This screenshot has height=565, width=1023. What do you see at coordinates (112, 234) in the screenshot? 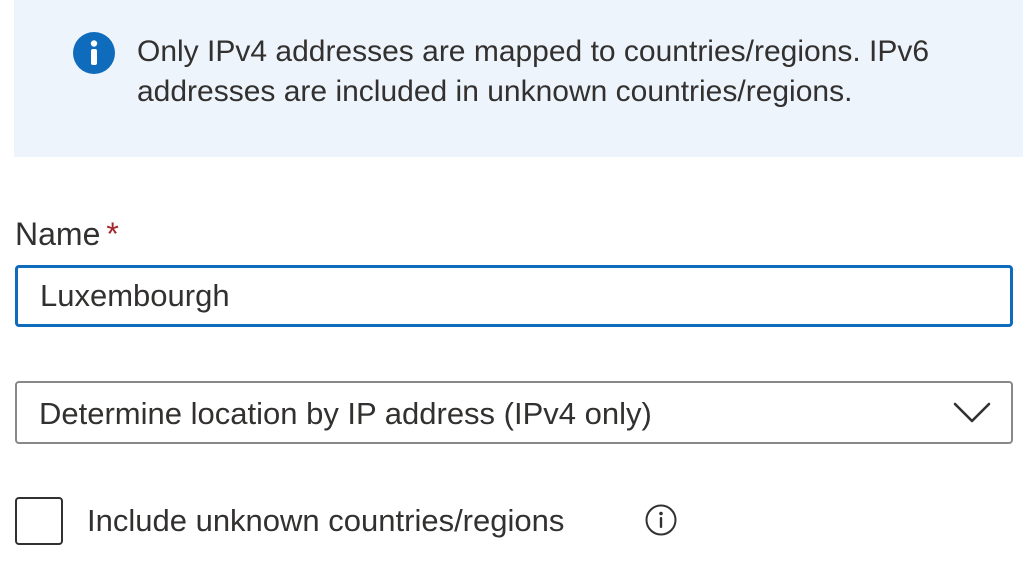
I see `required-marker: *` at bounding box center [112, 234].